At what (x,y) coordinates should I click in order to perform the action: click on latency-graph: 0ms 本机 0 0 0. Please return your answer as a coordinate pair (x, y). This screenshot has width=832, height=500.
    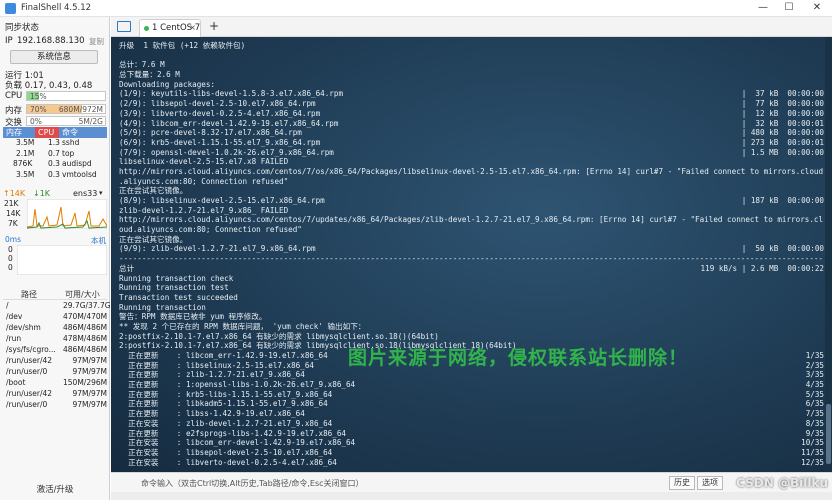
    Looking at the image, I should click on (55, 258).